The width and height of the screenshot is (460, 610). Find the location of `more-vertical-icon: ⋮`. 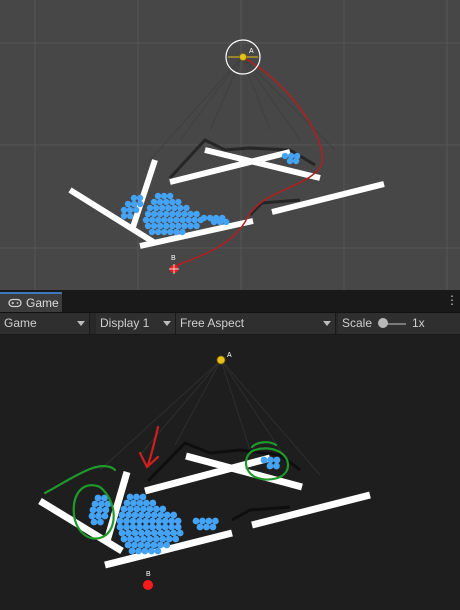

more-vertical-icon: ⋮ is located at coordinates (452, 300).